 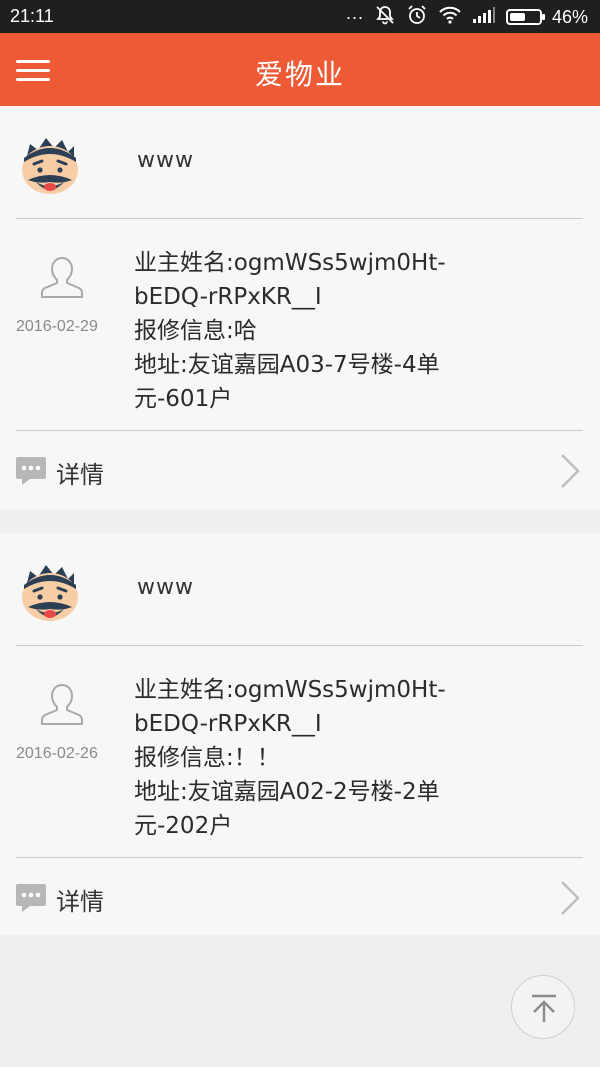 I want to click on mute-bell-icon, so click(x=385, y=17).